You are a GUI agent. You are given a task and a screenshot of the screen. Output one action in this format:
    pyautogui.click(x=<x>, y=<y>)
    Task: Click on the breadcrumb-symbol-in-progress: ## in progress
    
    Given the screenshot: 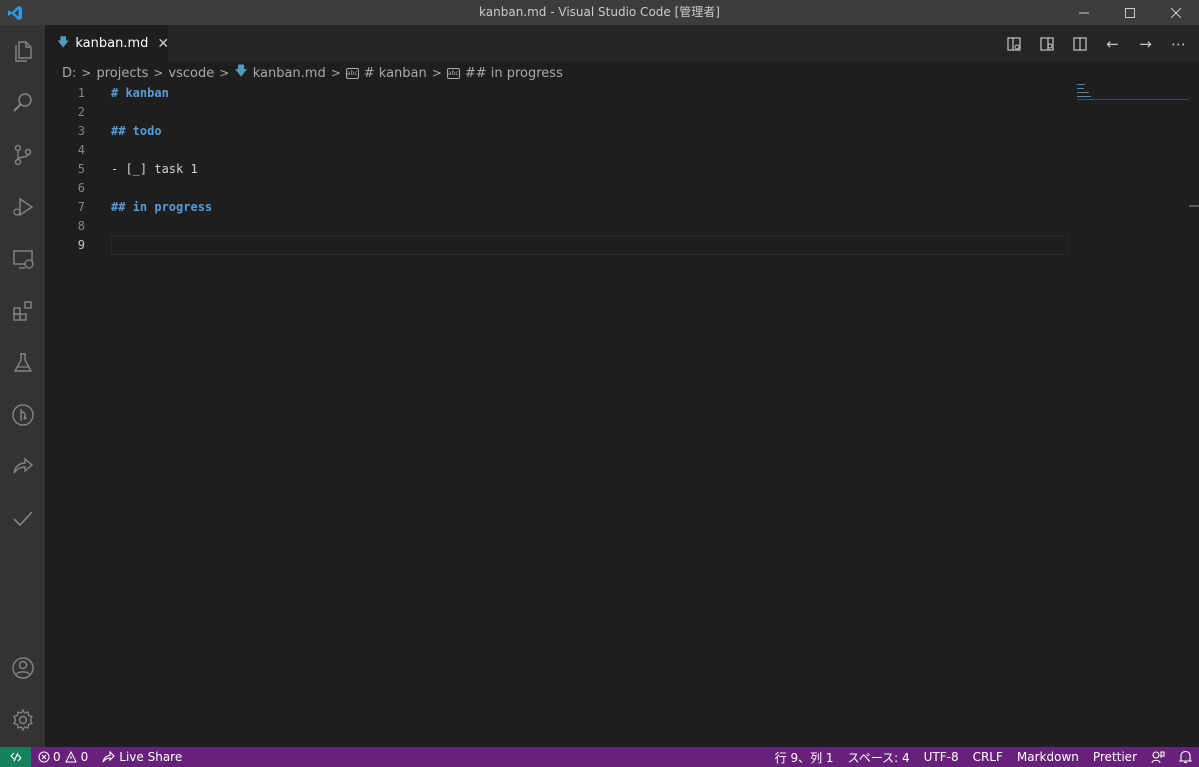 What is the action you would take?
    pyautogui.click(x=514, y=73)
    